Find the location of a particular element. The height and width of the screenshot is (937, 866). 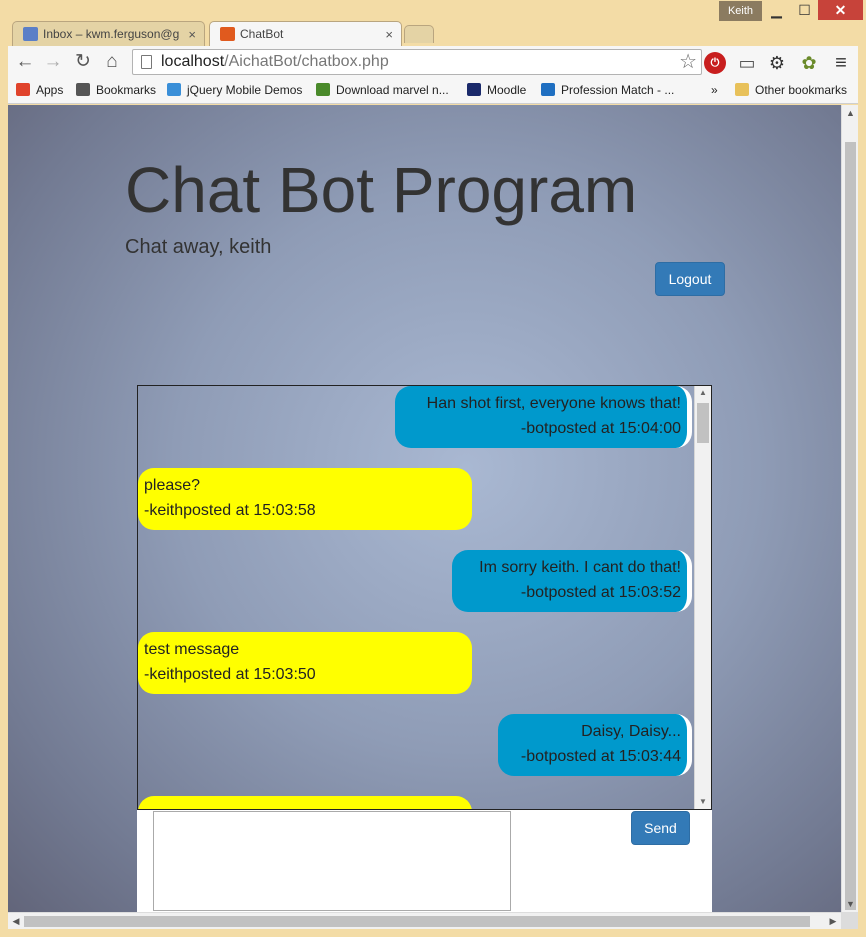

bookmark-moodle: Moodle is located at coordinates (496, 91).